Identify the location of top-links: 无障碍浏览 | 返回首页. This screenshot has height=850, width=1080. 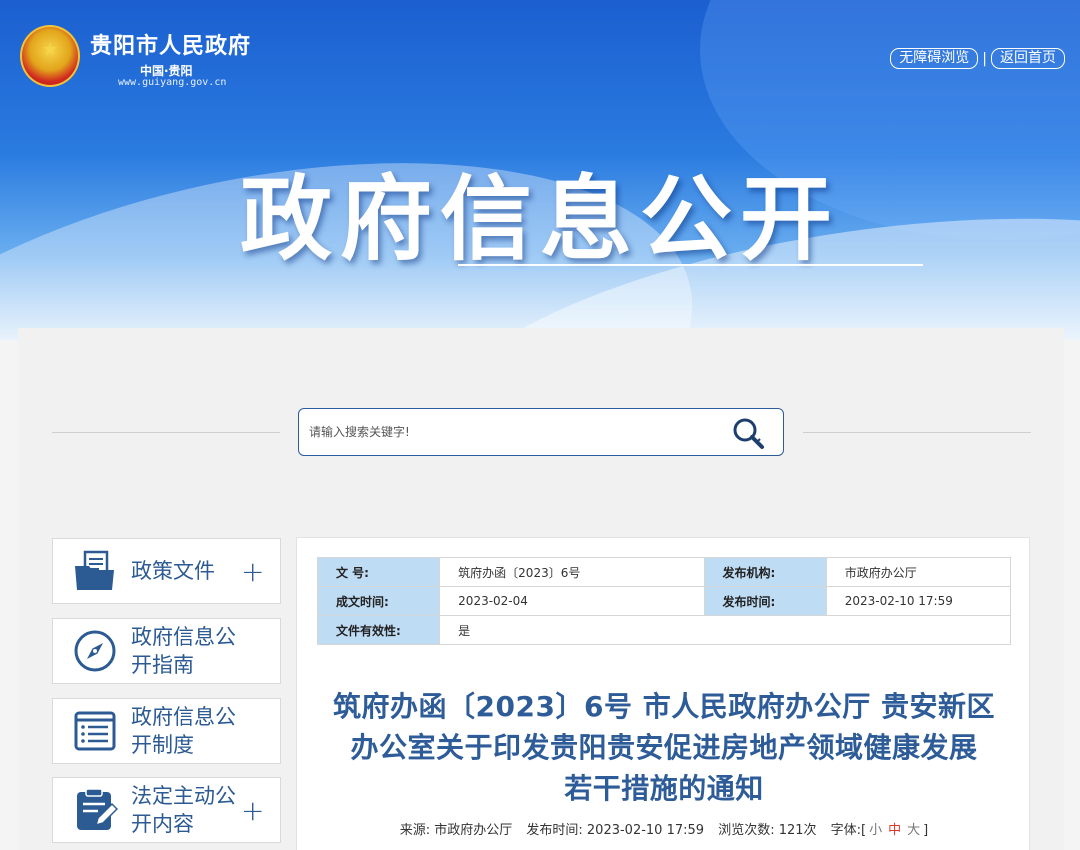
(977, 58).